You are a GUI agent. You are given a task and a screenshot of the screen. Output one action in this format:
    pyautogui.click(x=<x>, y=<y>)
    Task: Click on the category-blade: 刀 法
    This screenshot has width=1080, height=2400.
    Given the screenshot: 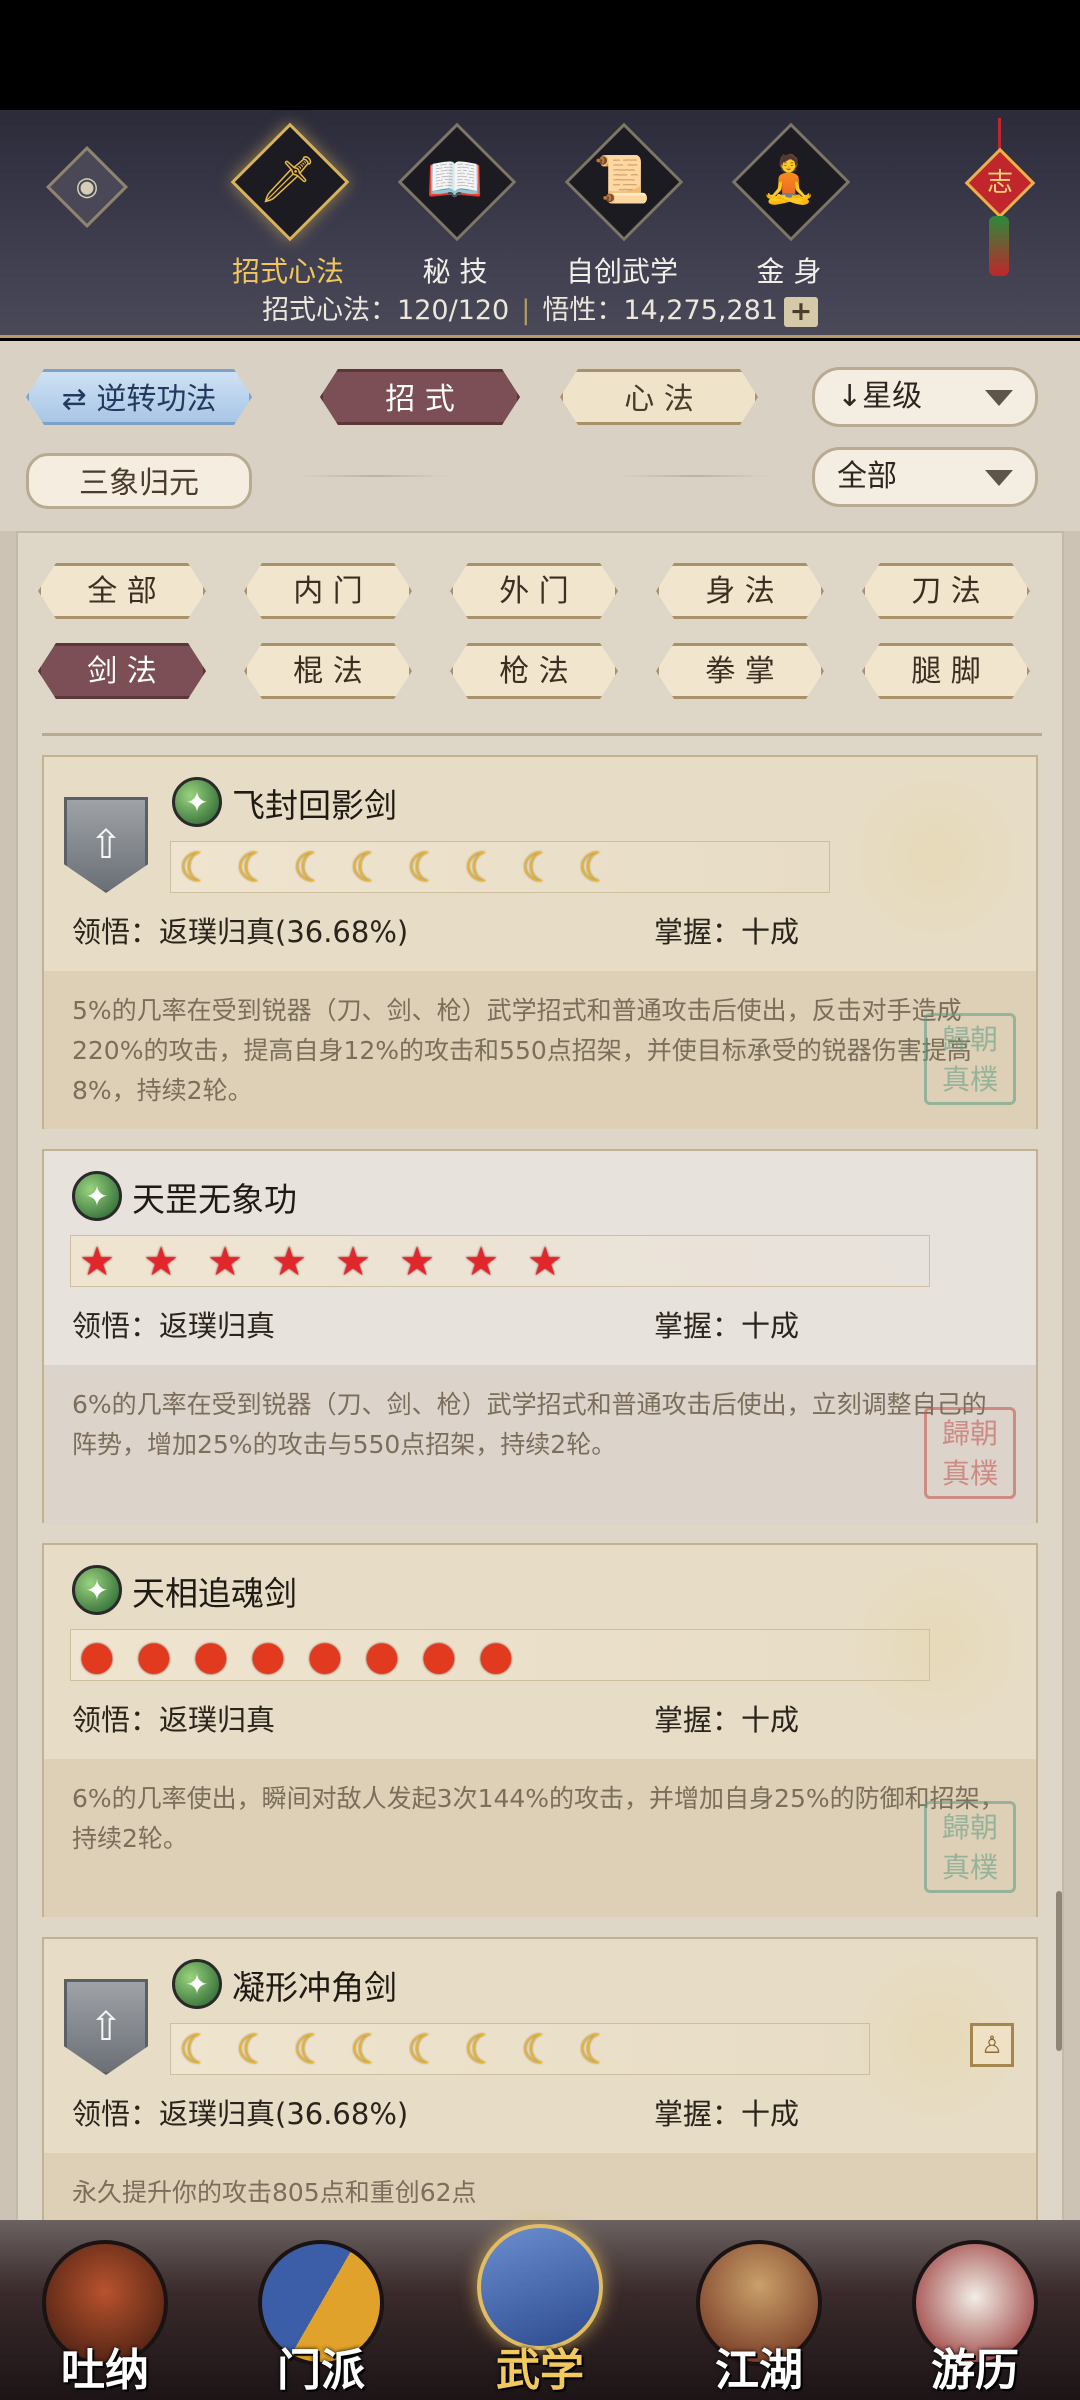 What is the action you would take?
    pyautogui.click(x=946, y=591)
    